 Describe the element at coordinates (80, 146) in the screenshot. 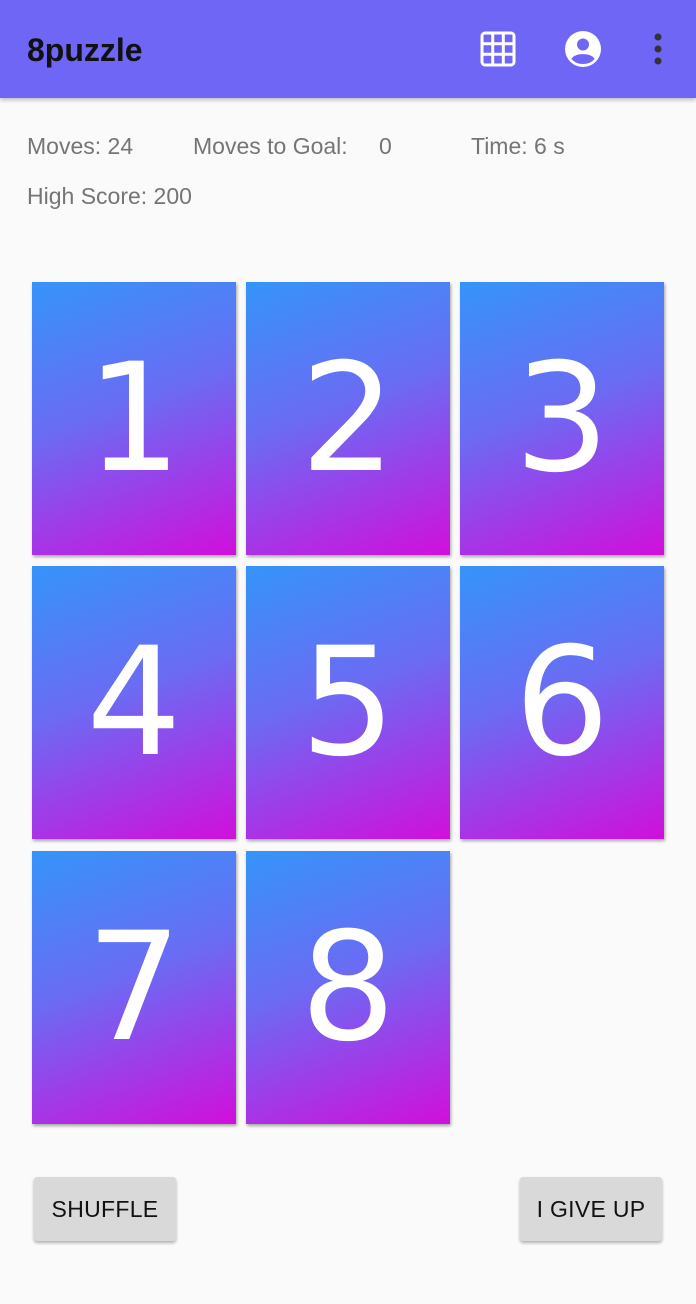

I see `moves-count: Moves: 24` at that location.